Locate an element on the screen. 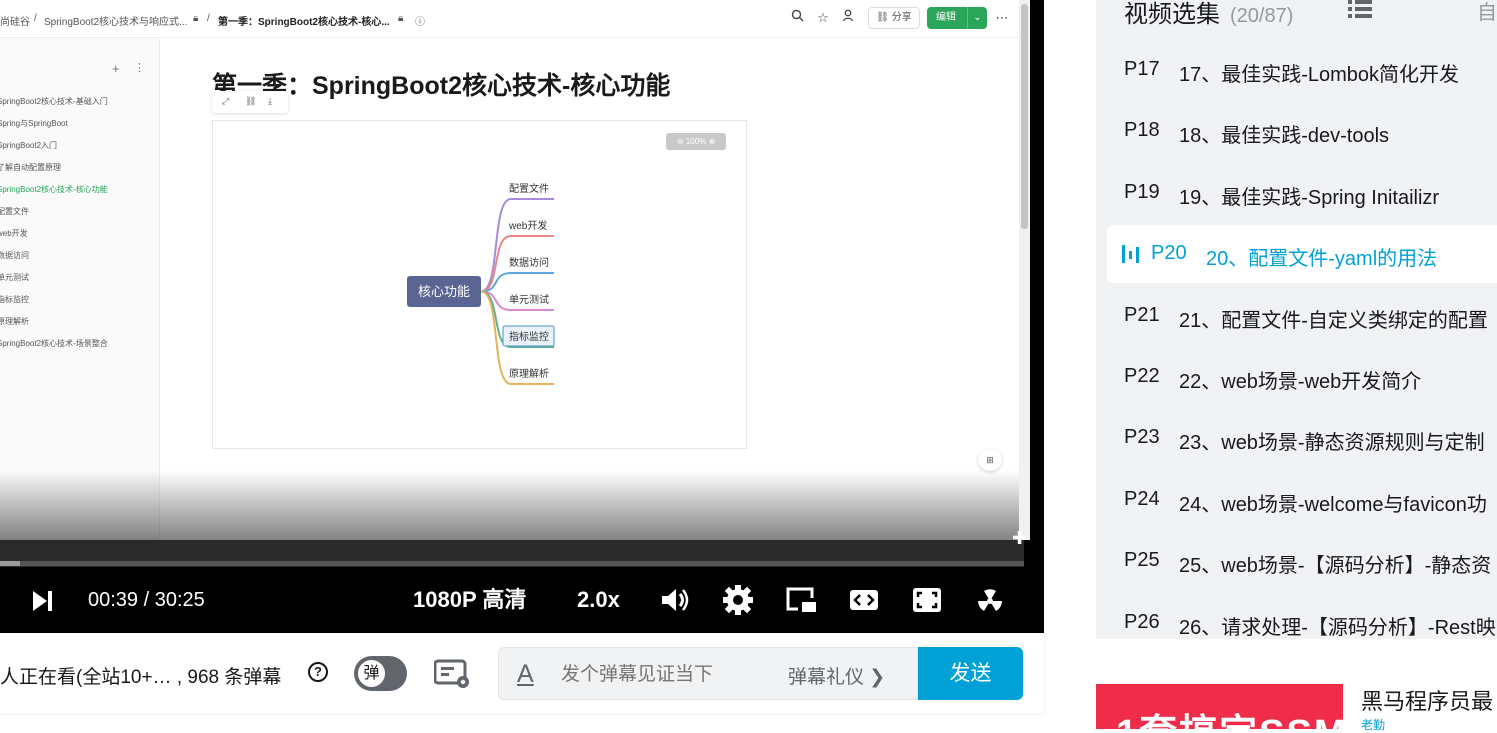 This screenshot has width=1497, height=733. star-icon: ☆ is located at coordinates (823, 18).